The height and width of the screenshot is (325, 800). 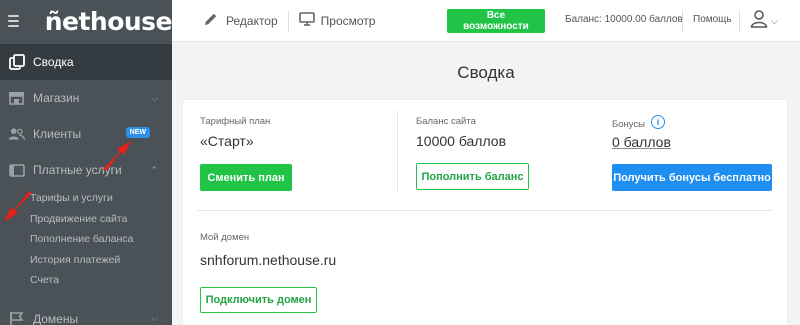 I want to click on balance-indicator: Баланс: 10000.00 баллов, so click(x=624, y=19).